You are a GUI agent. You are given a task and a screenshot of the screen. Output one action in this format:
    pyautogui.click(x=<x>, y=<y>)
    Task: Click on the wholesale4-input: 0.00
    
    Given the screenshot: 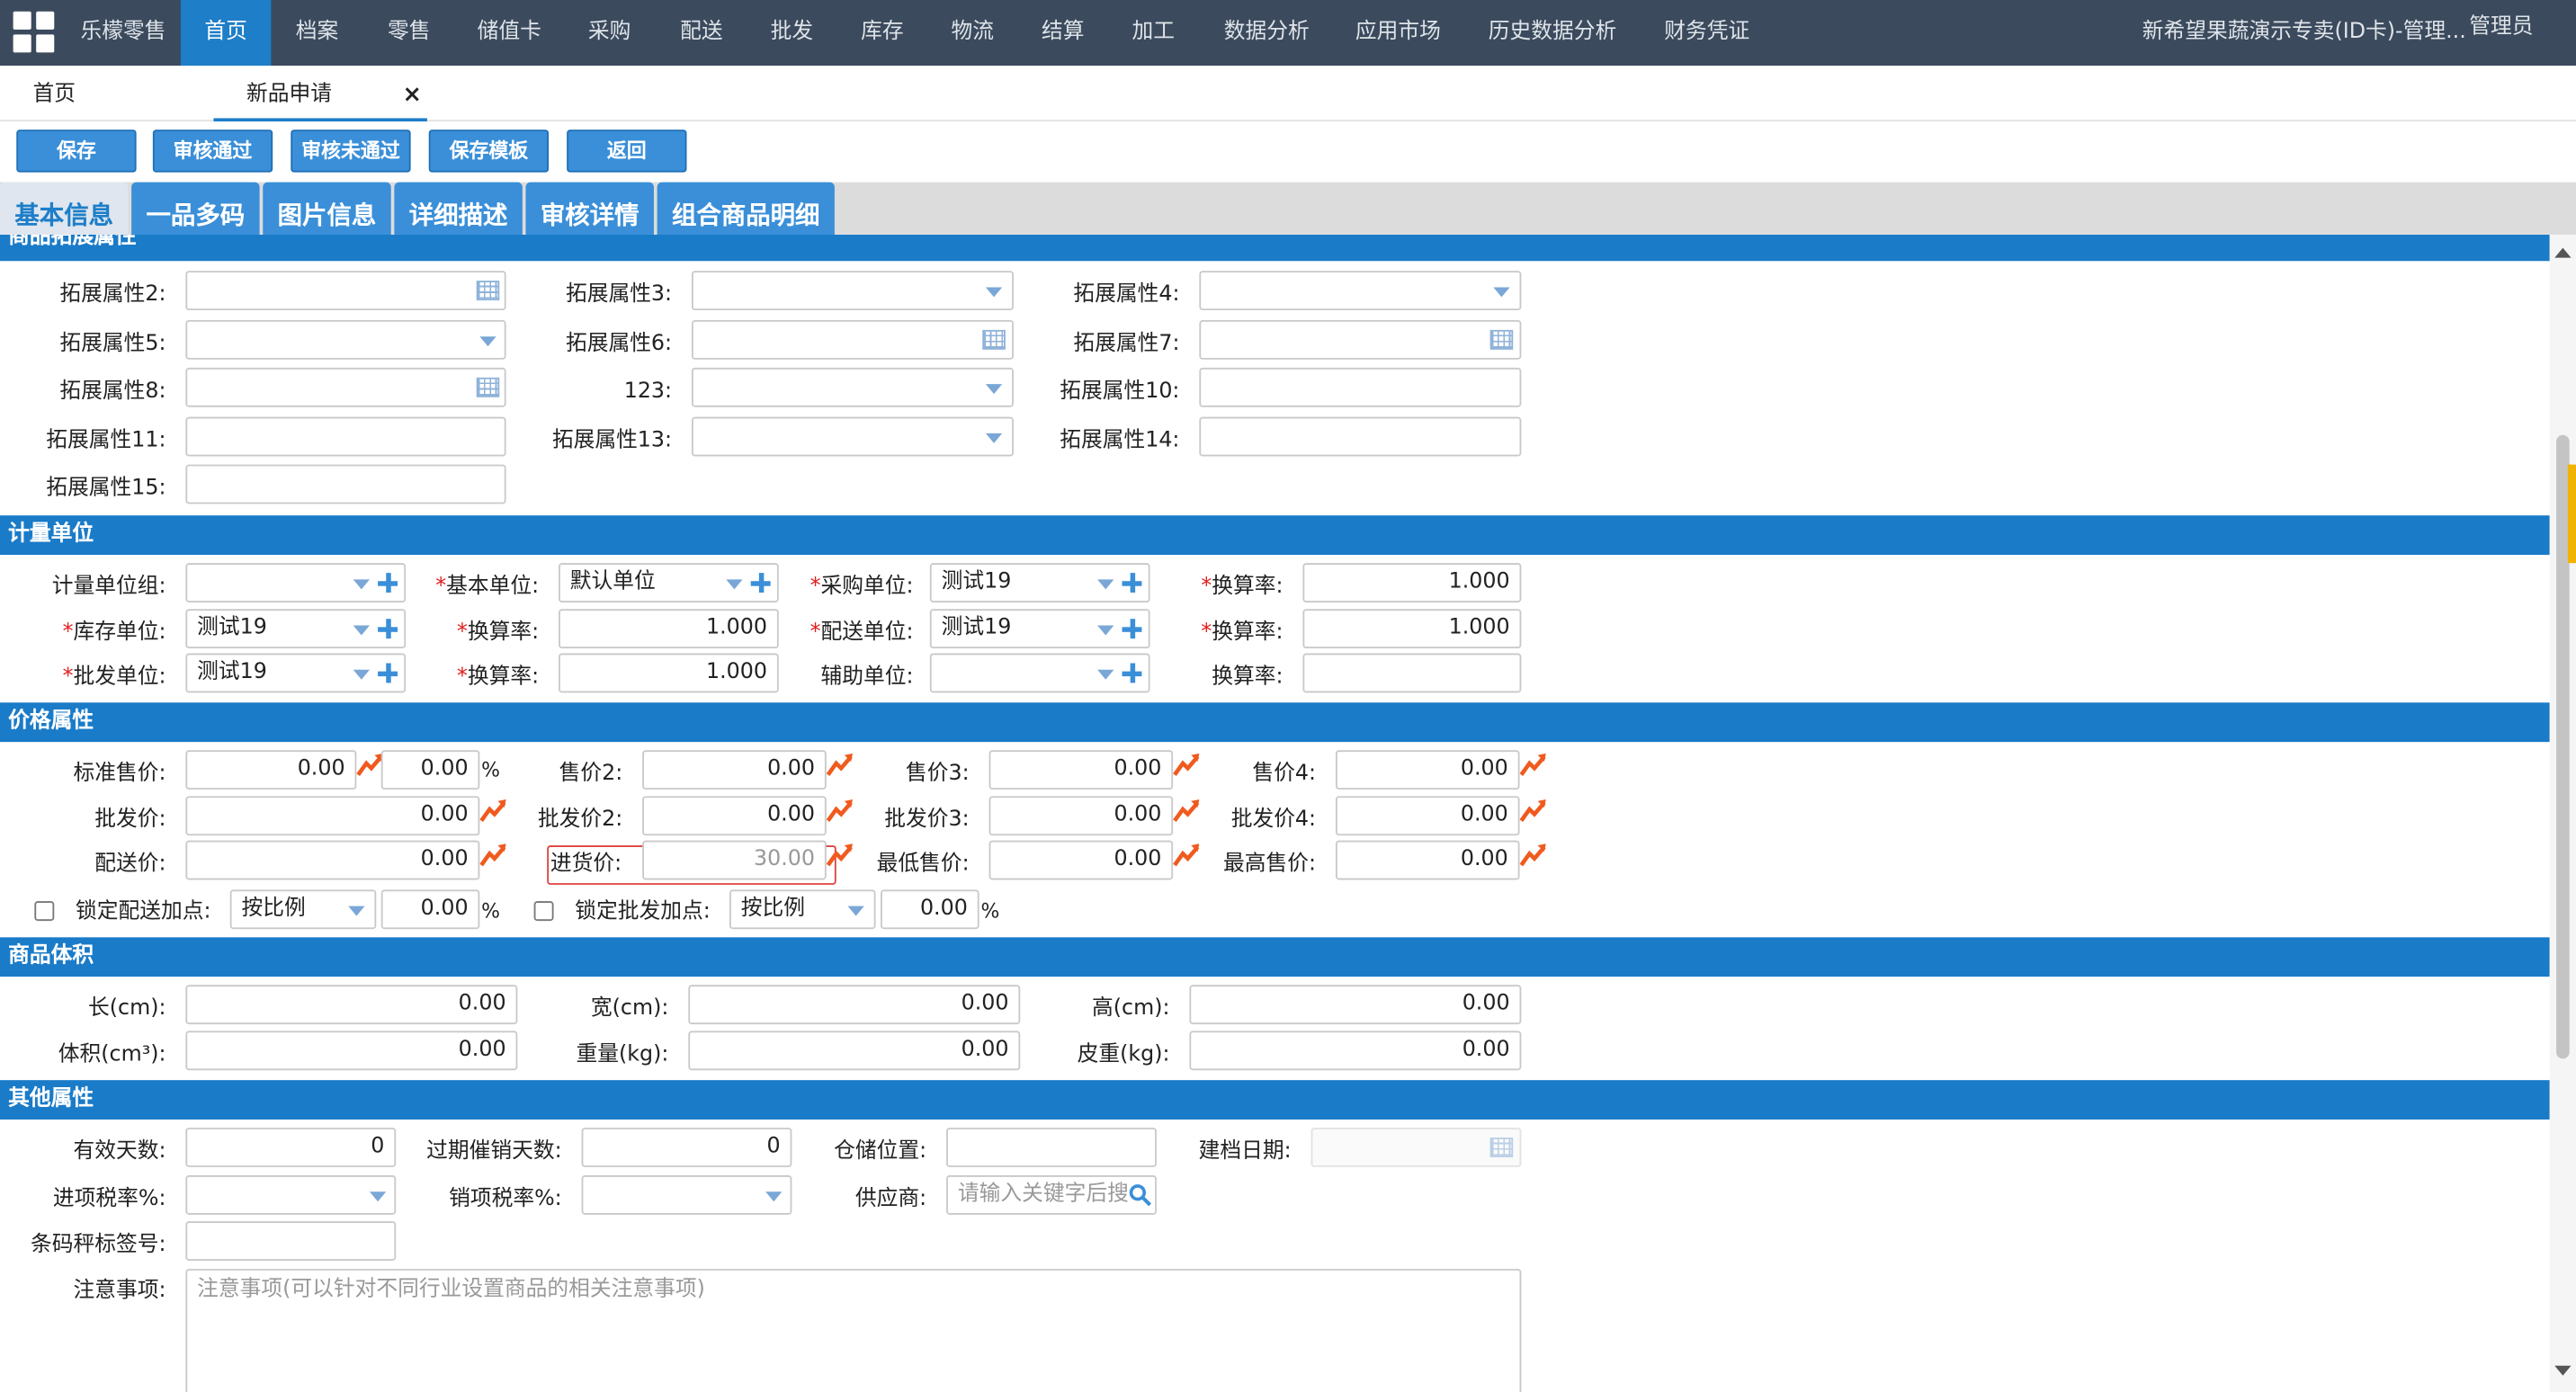 What is the action you would take?
    pyautogui.click(x=1427, y=816)
    